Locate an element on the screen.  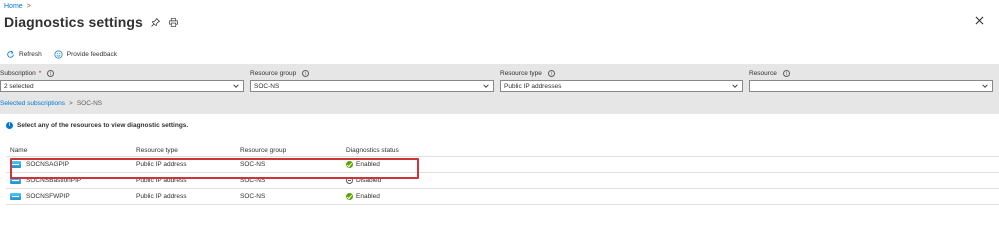
required-mark: * is located at coordinates (40, 73).